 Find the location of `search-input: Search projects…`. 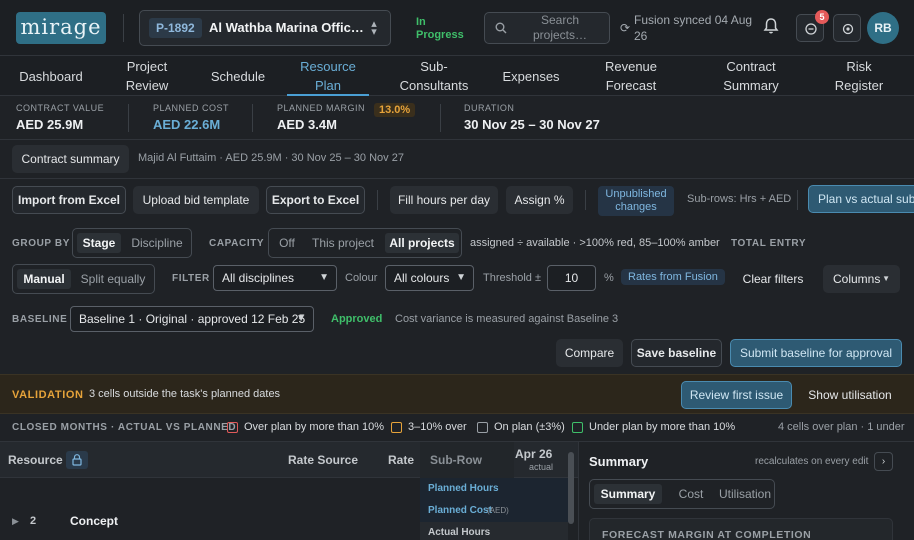

search-input: Search projects… is located at coordinates (547, 28).